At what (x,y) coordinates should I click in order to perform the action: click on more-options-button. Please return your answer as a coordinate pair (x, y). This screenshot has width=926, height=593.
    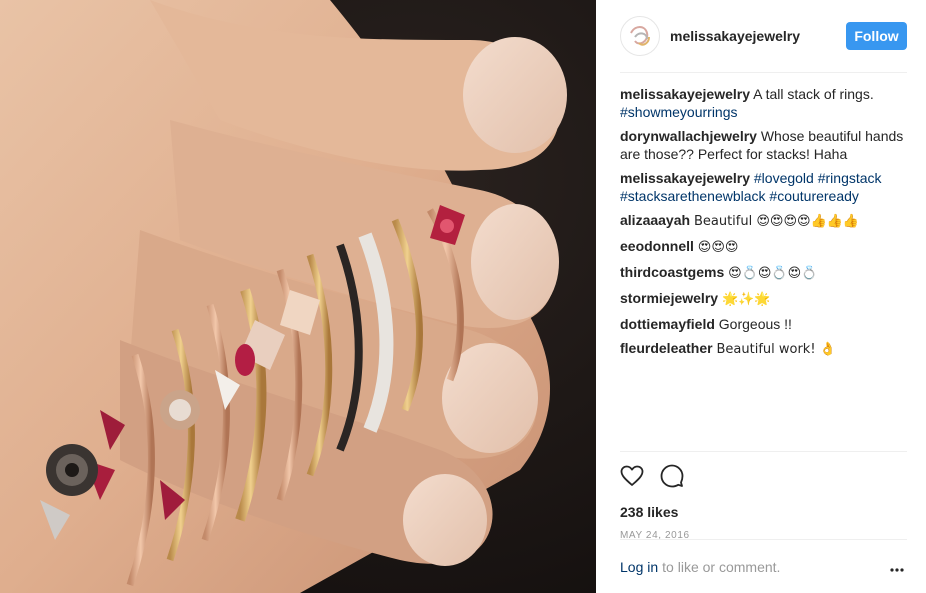
    Looking at the image, I should click on (897, 570).